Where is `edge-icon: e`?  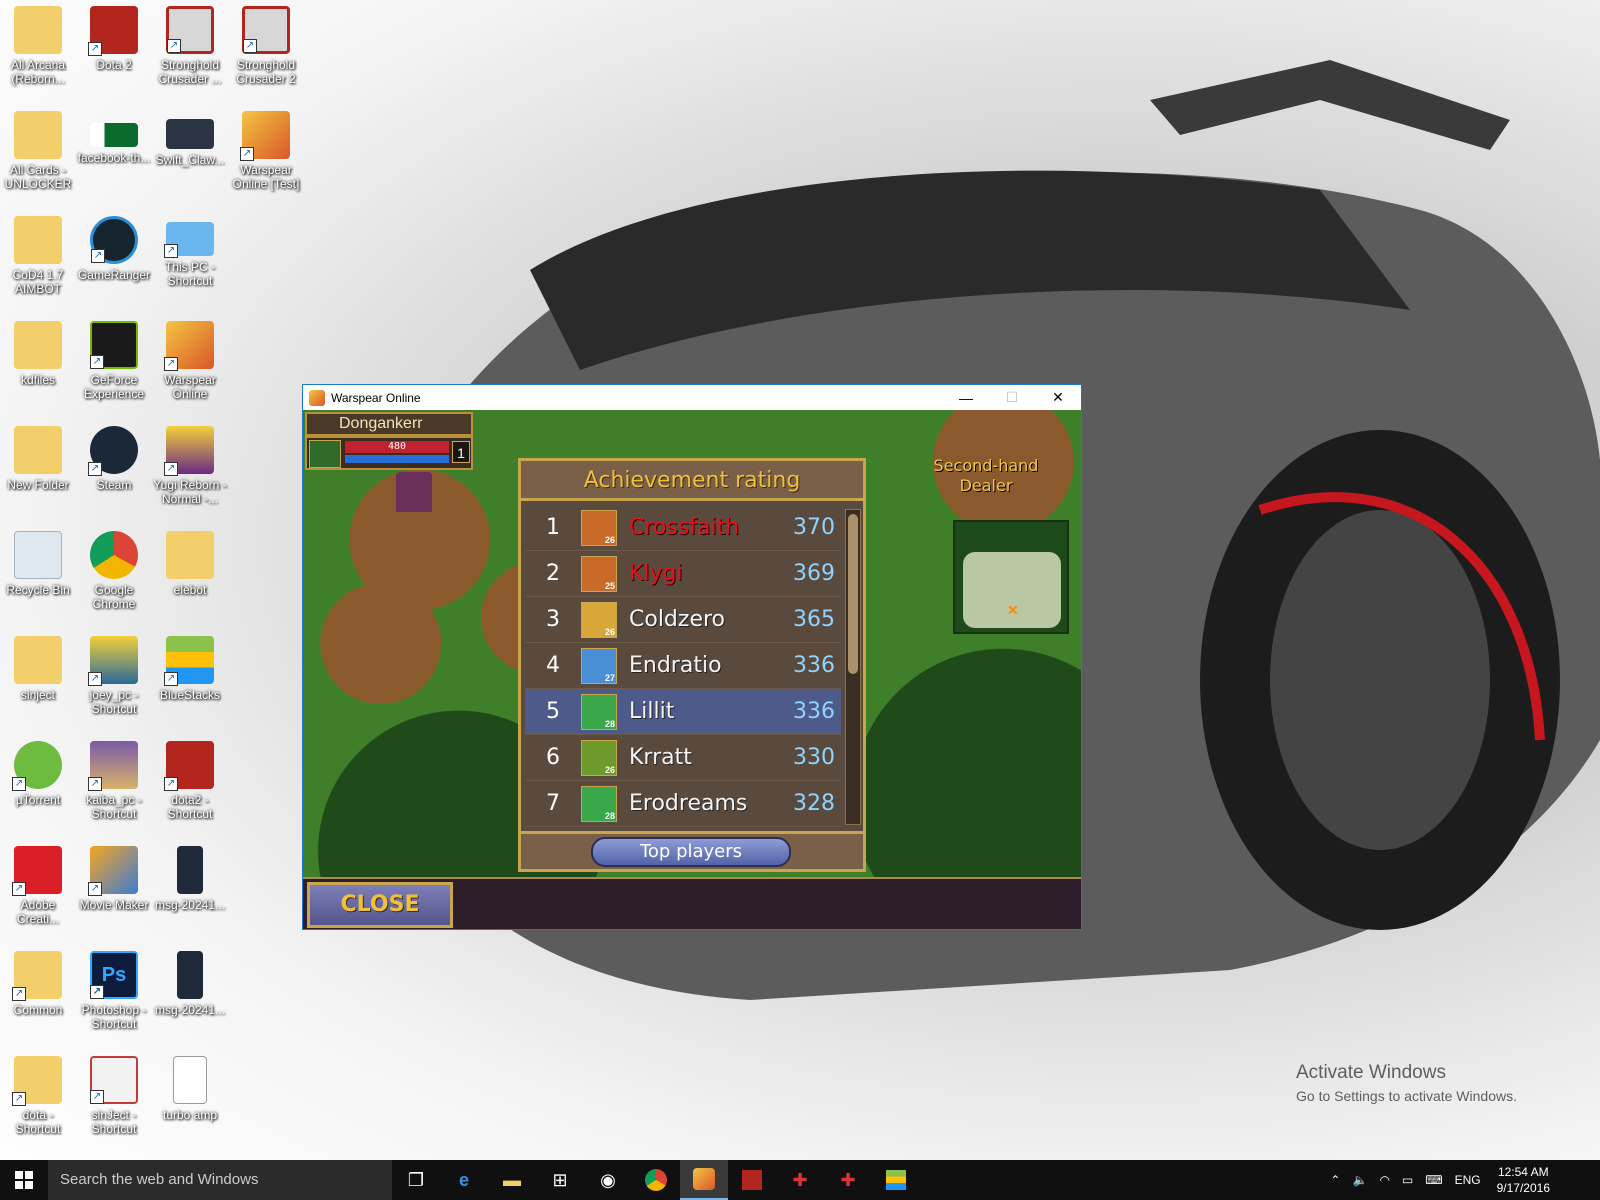
edge-icon: e is located at coordinates (464, 1180).